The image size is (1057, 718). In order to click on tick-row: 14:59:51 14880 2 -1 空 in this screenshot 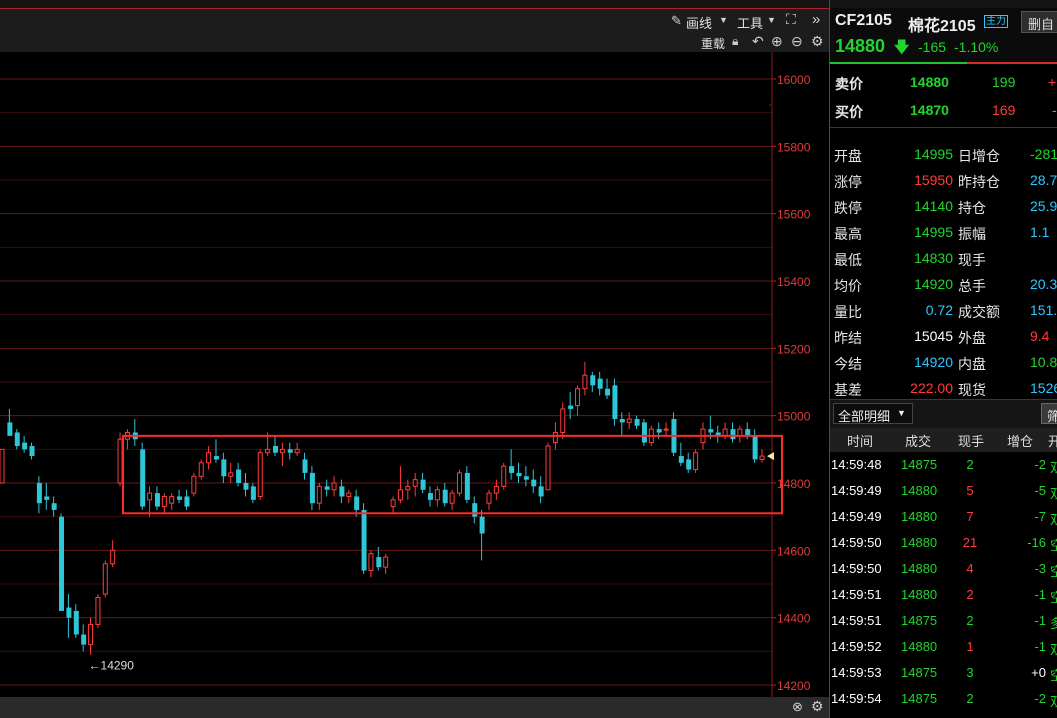, I will do `click(943, 595)`.